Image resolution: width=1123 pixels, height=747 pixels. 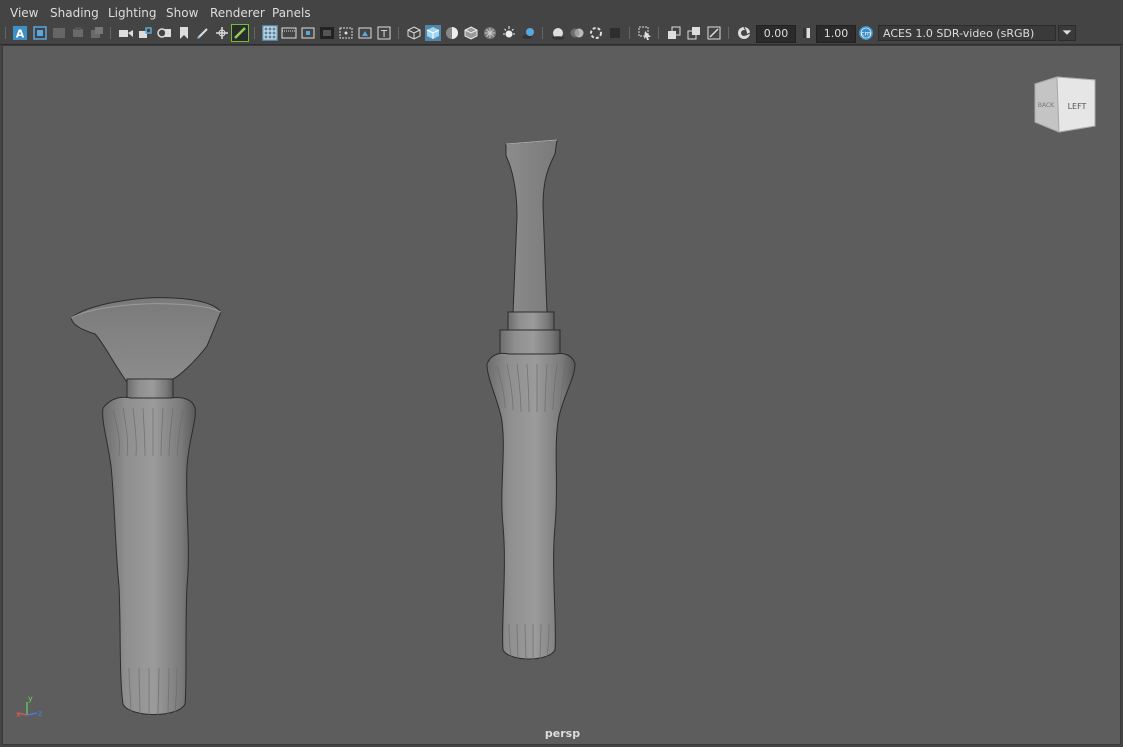 What do you see at coordinates (433, 33) in the screenshot?
I see `smooth-shade-icon` at bounding box center [433, 33].